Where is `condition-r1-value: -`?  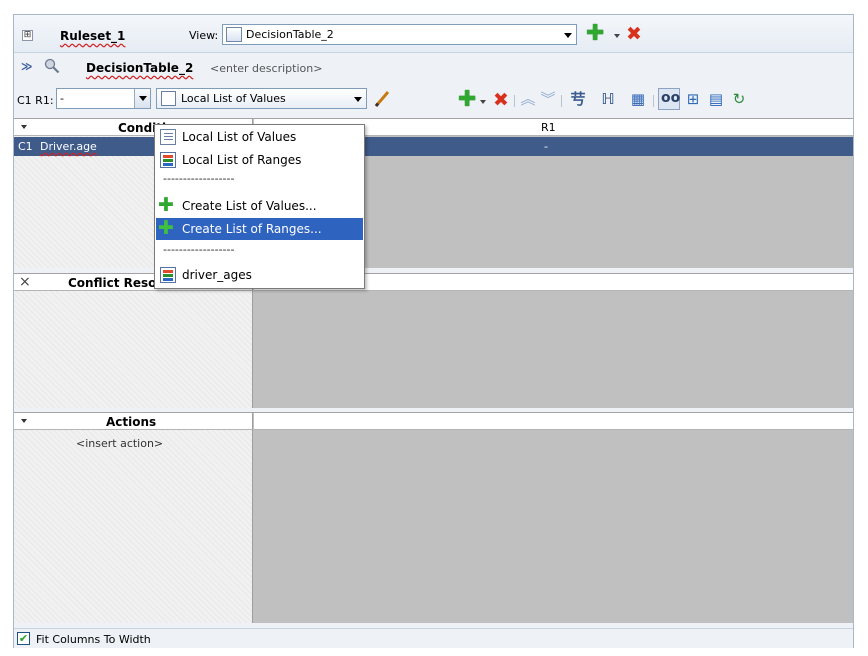
condition-r1-value: - is located at coordinates (546, 146).